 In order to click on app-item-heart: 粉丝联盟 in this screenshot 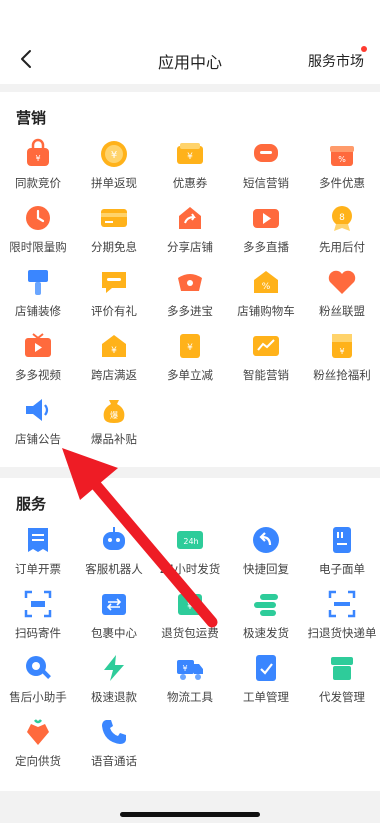, I will do `click(342, 298)`.